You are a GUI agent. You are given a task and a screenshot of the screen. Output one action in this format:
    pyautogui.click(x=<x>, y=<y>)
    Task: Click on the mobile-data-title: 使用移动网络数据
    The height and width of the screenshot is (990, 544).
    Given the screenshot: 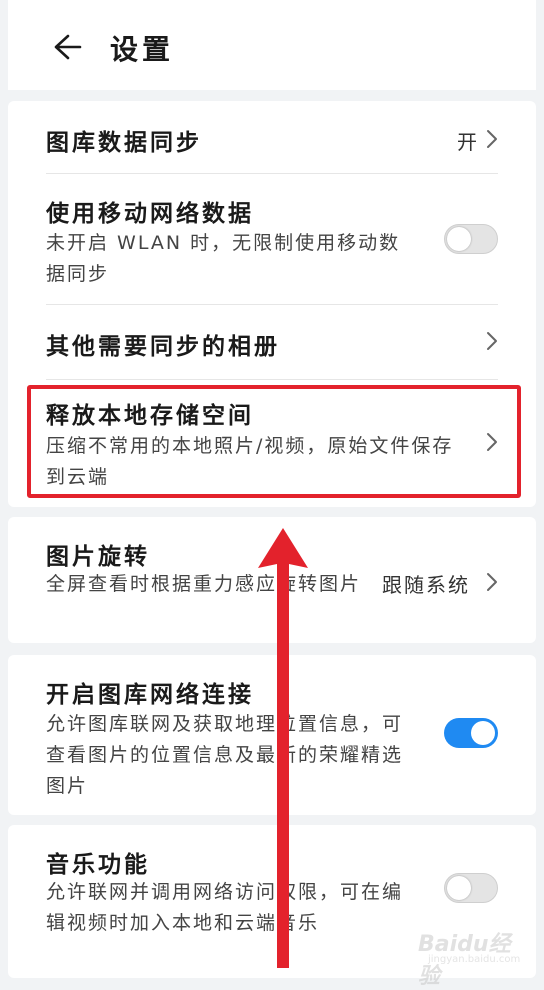 What is the action you would take?
    pyautogui.click(x=150, y=214)
    